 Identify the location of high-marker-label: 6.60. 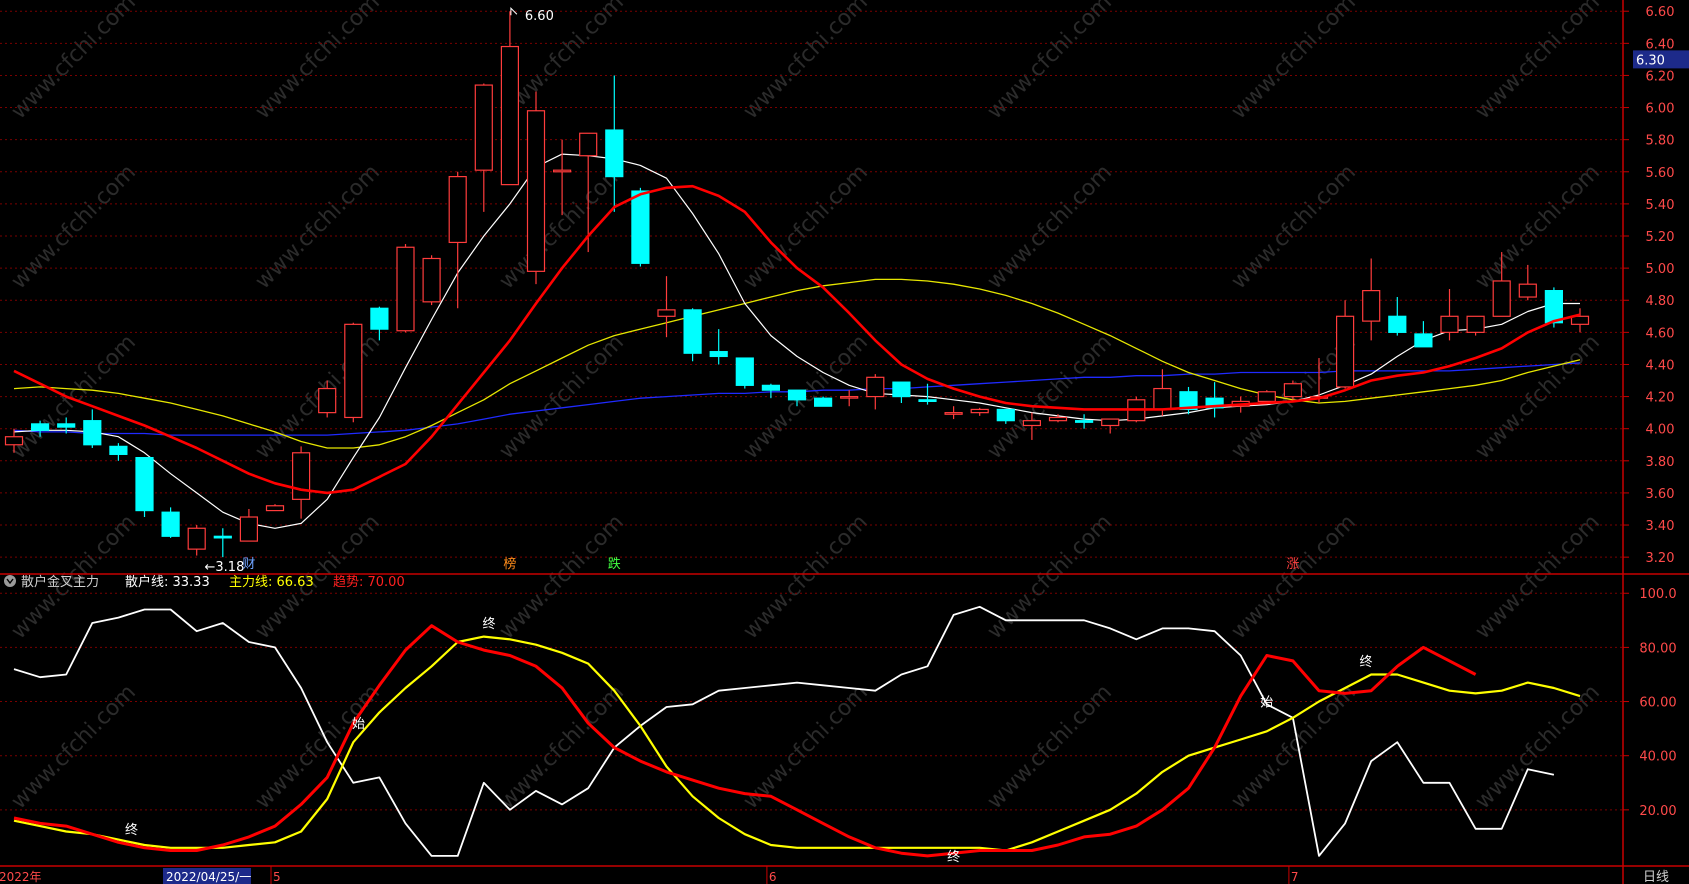
(539, 16).